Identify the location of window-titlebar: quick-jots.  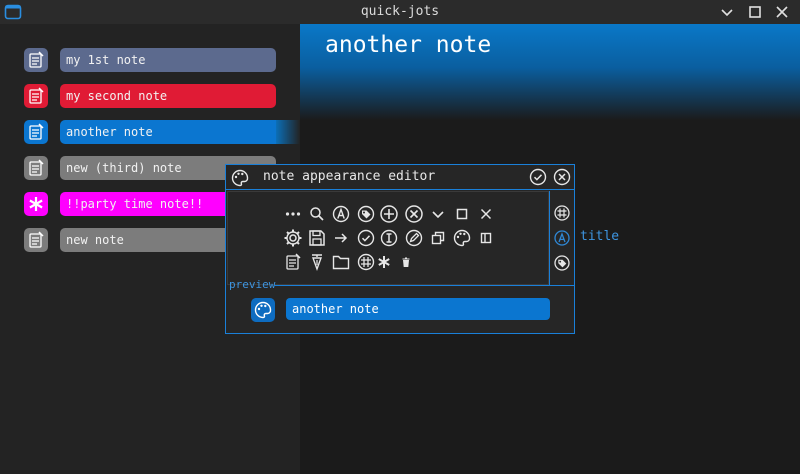
(400, 12).